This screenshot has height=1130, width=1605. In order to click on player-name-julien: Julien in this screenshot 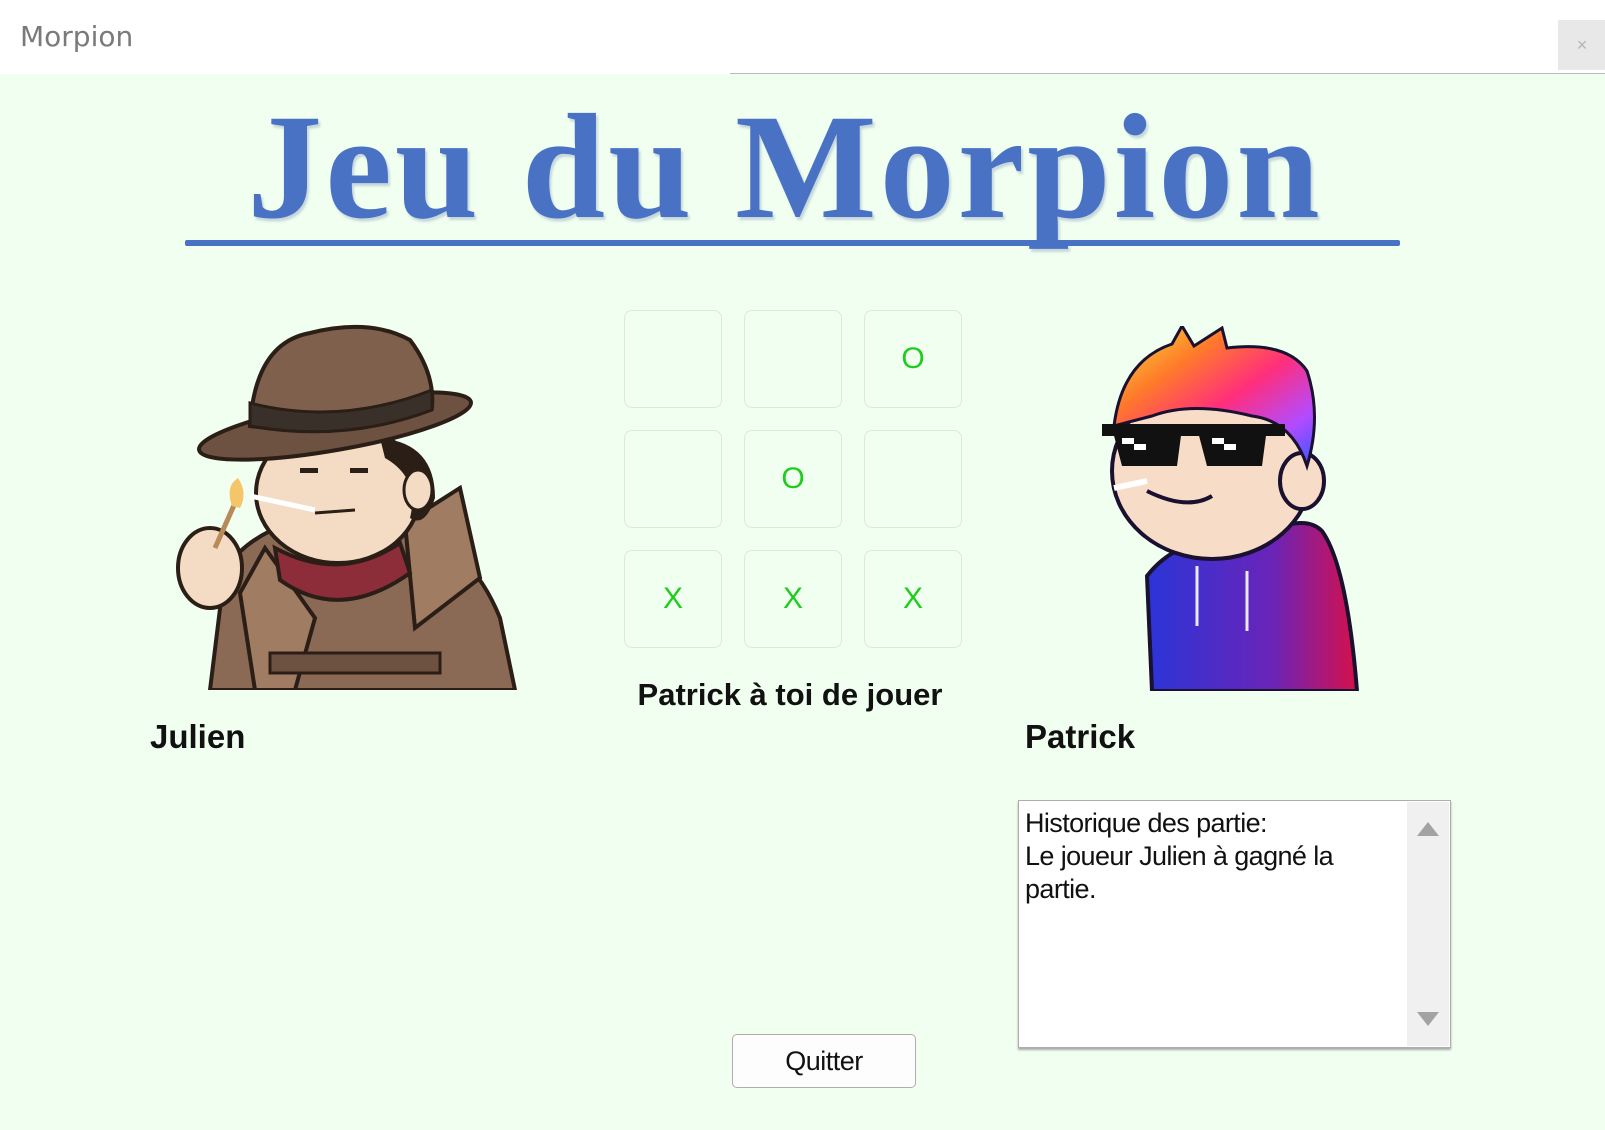, I will do `click(198, 736)`.